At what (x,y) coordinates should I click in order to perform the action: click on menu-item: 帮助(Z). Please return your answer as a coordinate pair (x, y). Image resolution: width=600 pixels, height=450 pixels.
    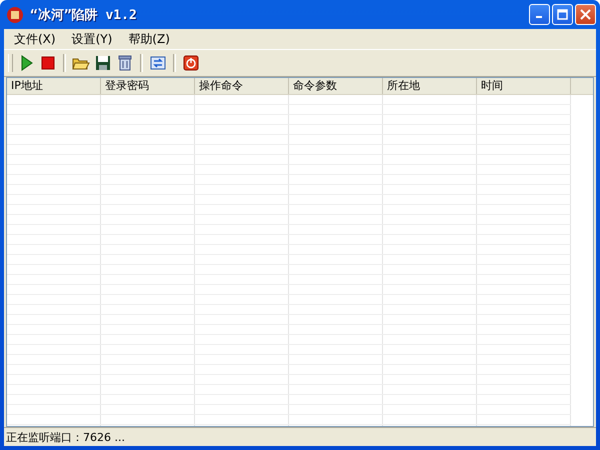
    Looking at the image, I should click on (149, 39).